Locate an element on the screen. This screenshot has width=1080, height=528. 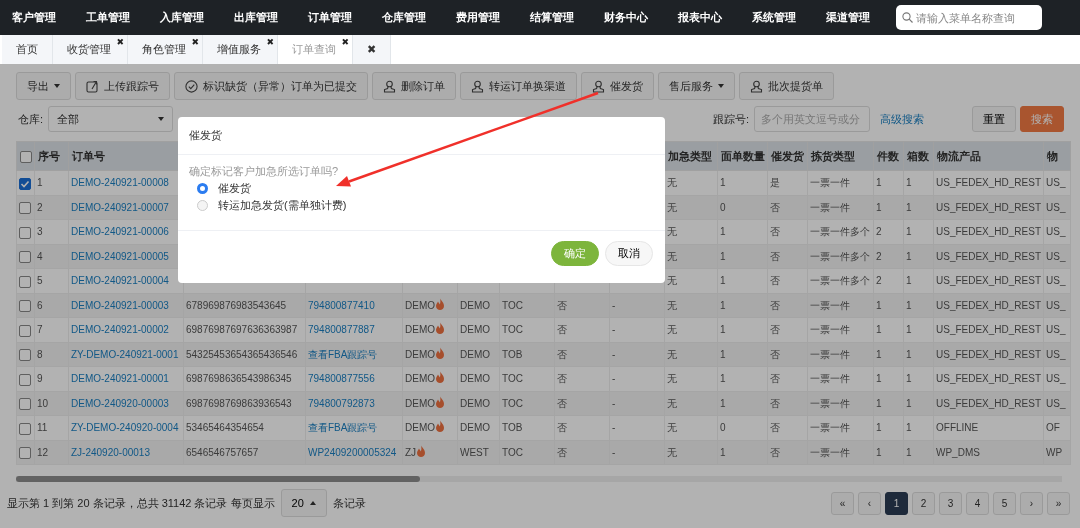
nav-menu-item: 报表中心 is located at coordinates (700, 17).